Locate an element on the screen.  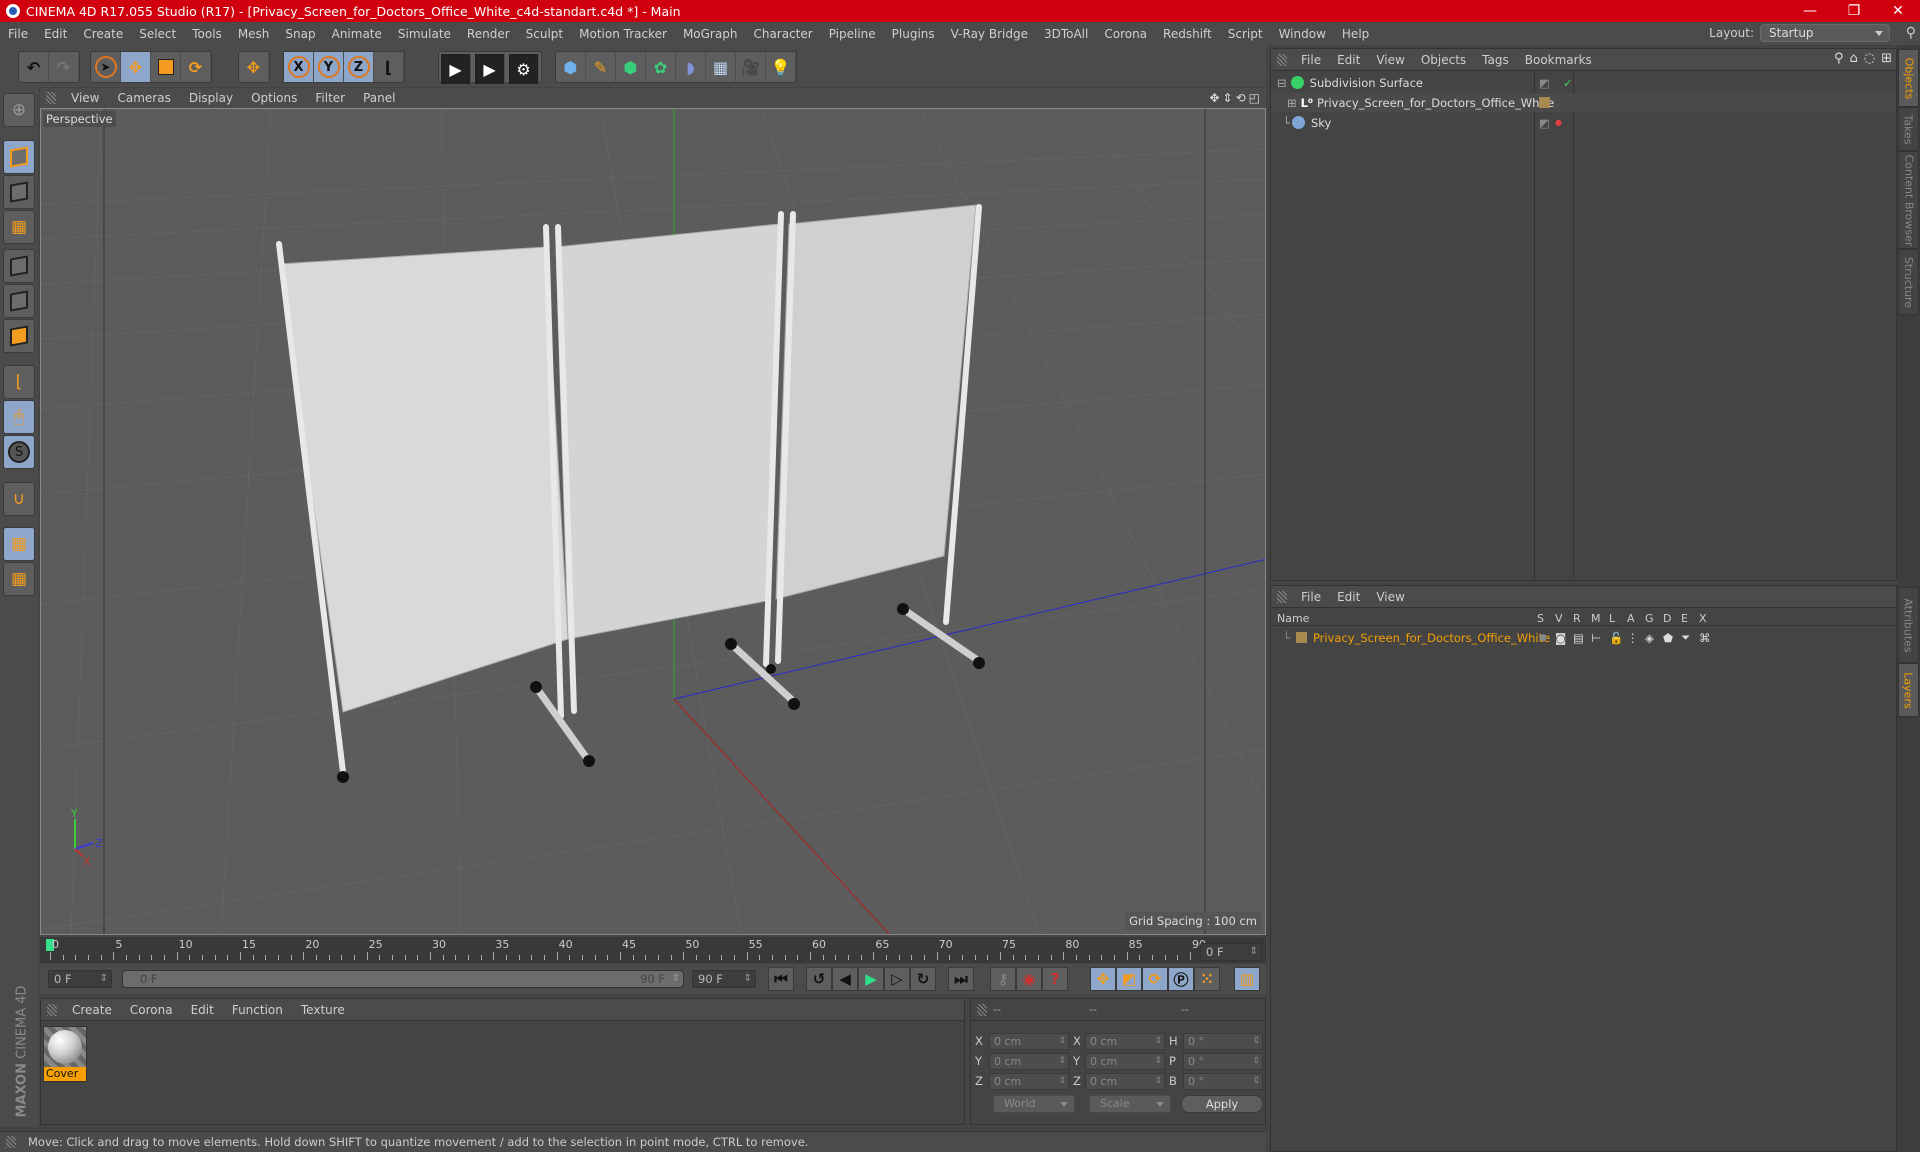
eye-icon: ◌ is located at coordinates (1869, 58).